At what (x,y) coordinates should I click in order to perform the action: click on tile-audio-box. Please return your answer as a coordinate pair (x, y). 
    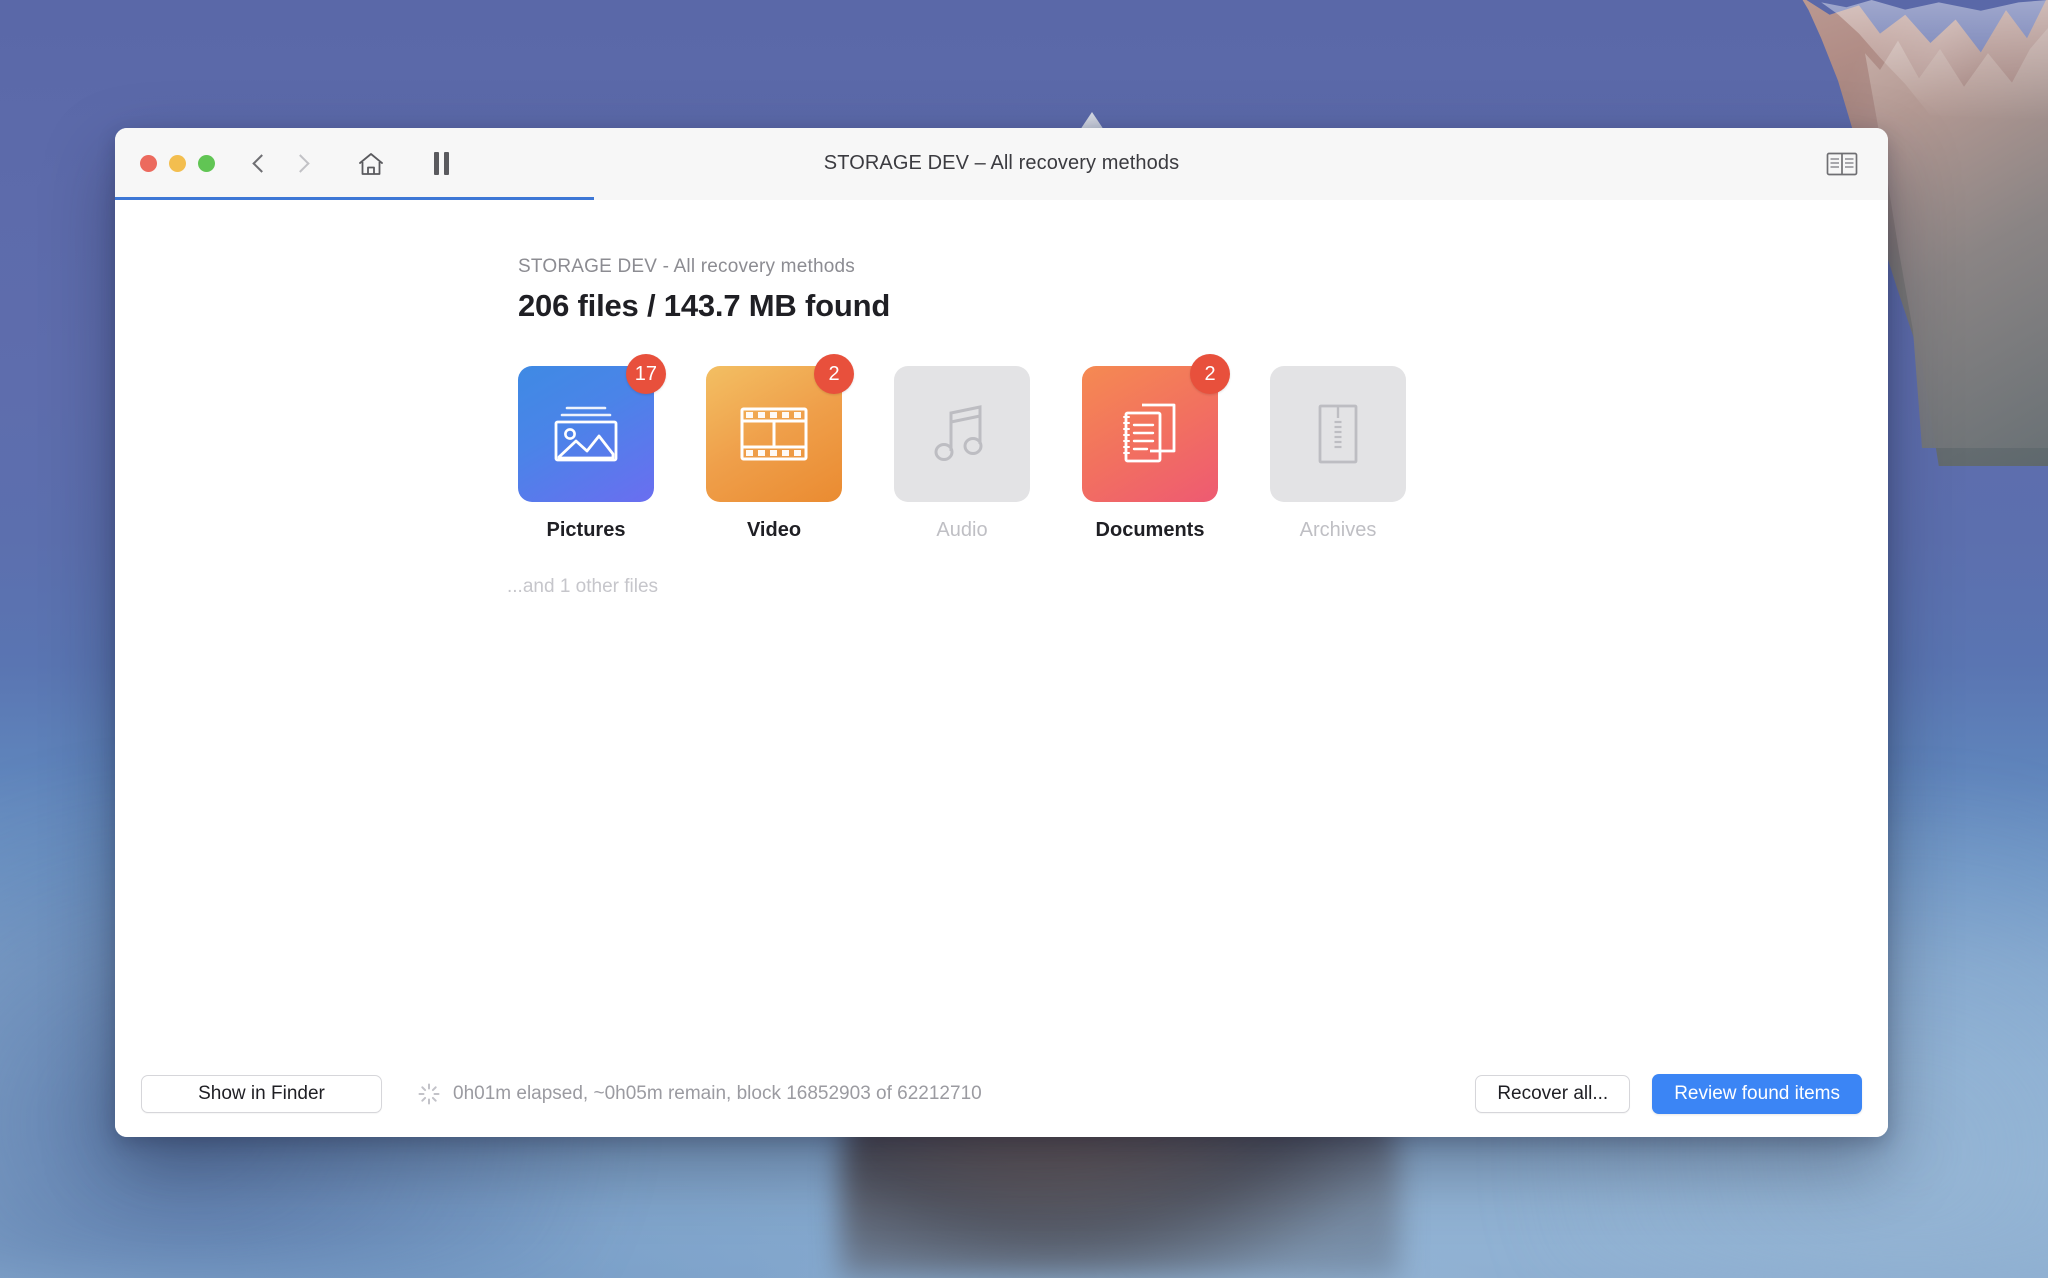
    Looking at the image, I should click on (962, 434).